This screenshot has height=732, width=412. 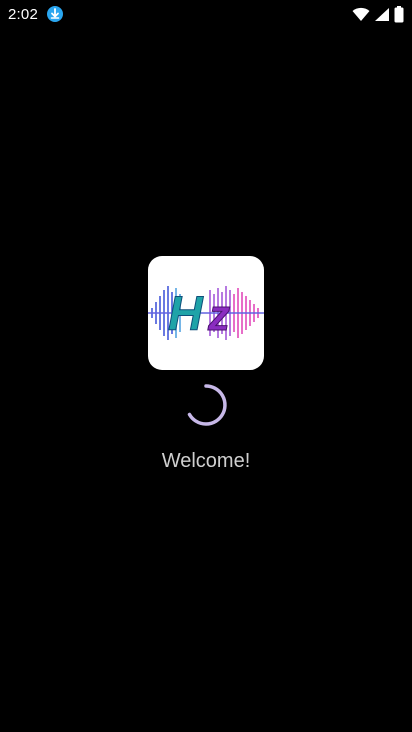 I want to click on status-right, so click(x=378, y=14).